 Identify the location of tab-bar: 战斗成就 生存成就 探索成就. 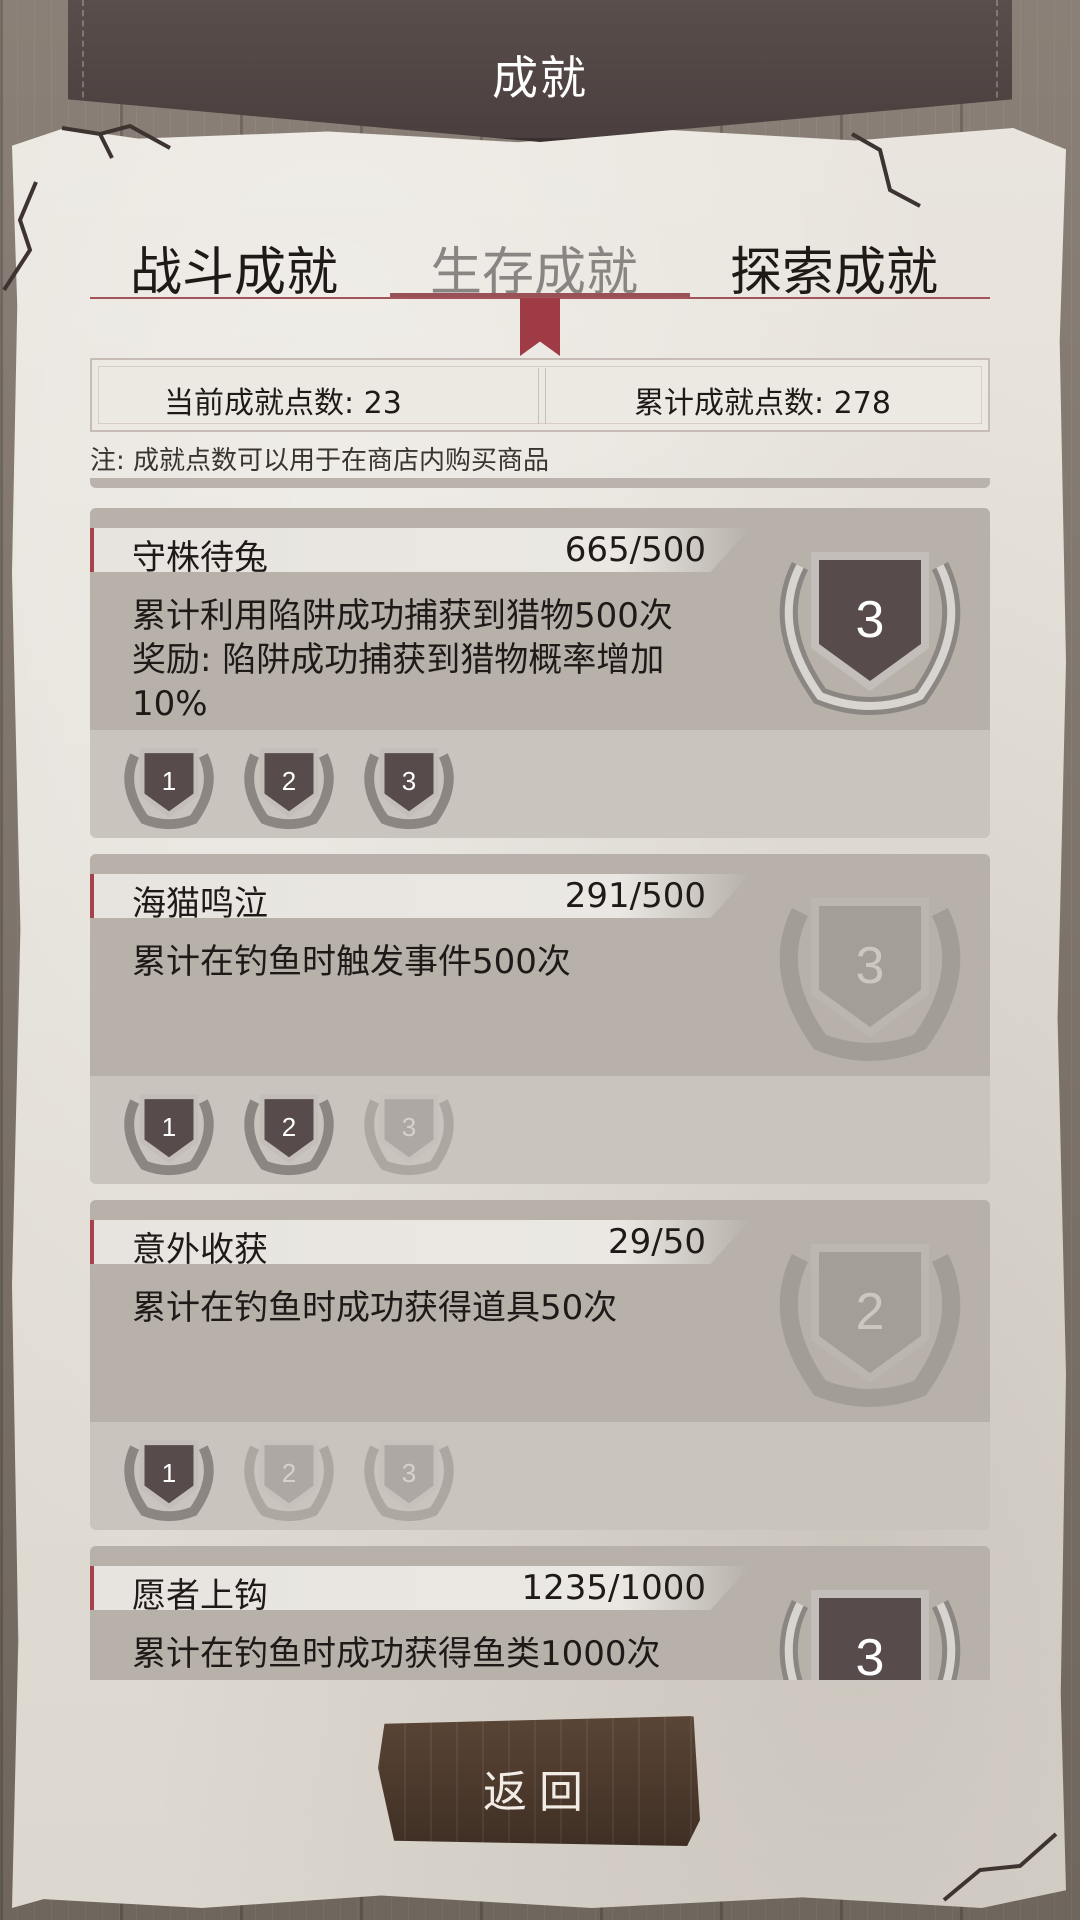
(540, 261).